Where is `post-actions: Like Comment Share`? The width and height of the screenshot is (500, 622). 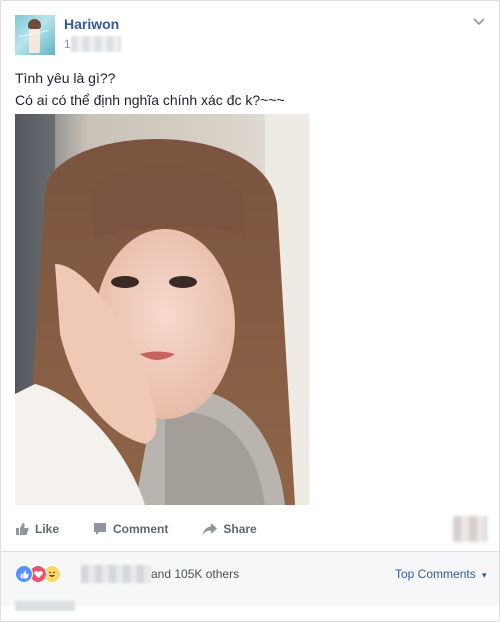
post-actions: Like Comment Share is located at coordinates (136, 529).